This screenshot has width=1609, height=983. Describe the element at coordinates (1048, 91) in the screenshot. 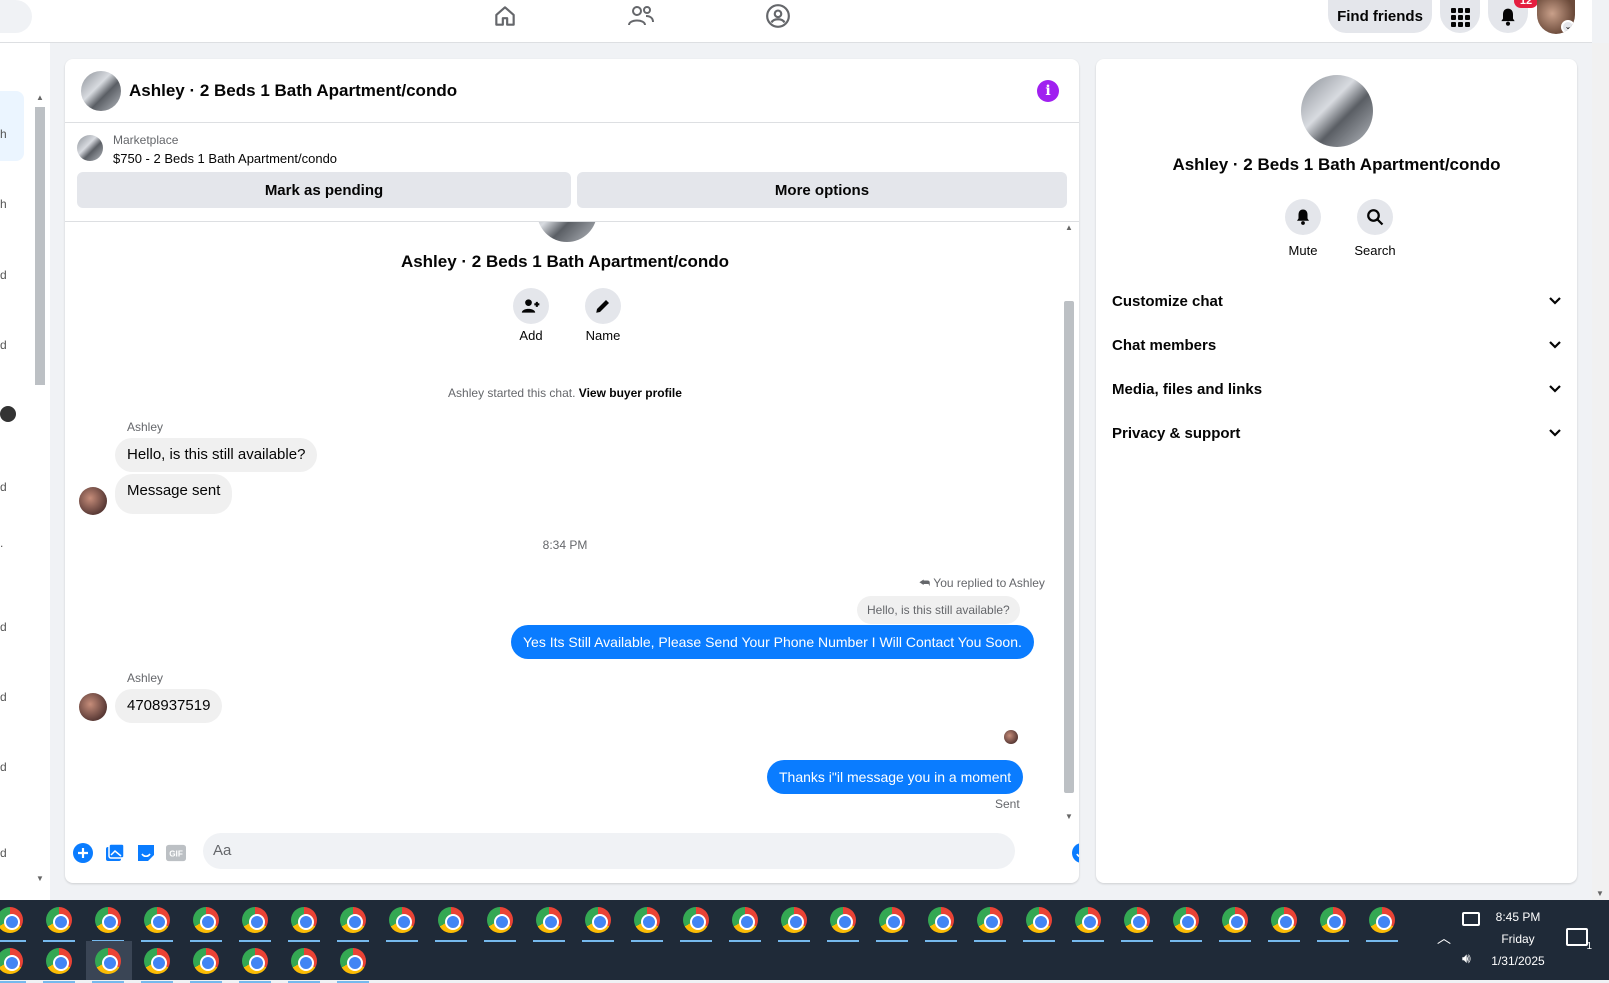

I see `info-icon: i` at that location.